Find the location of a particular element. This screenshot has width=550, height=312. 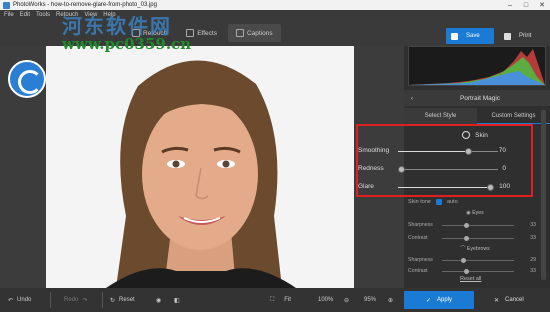

eyes-sharpness-value: 33 is located at coordinates (533, 225).